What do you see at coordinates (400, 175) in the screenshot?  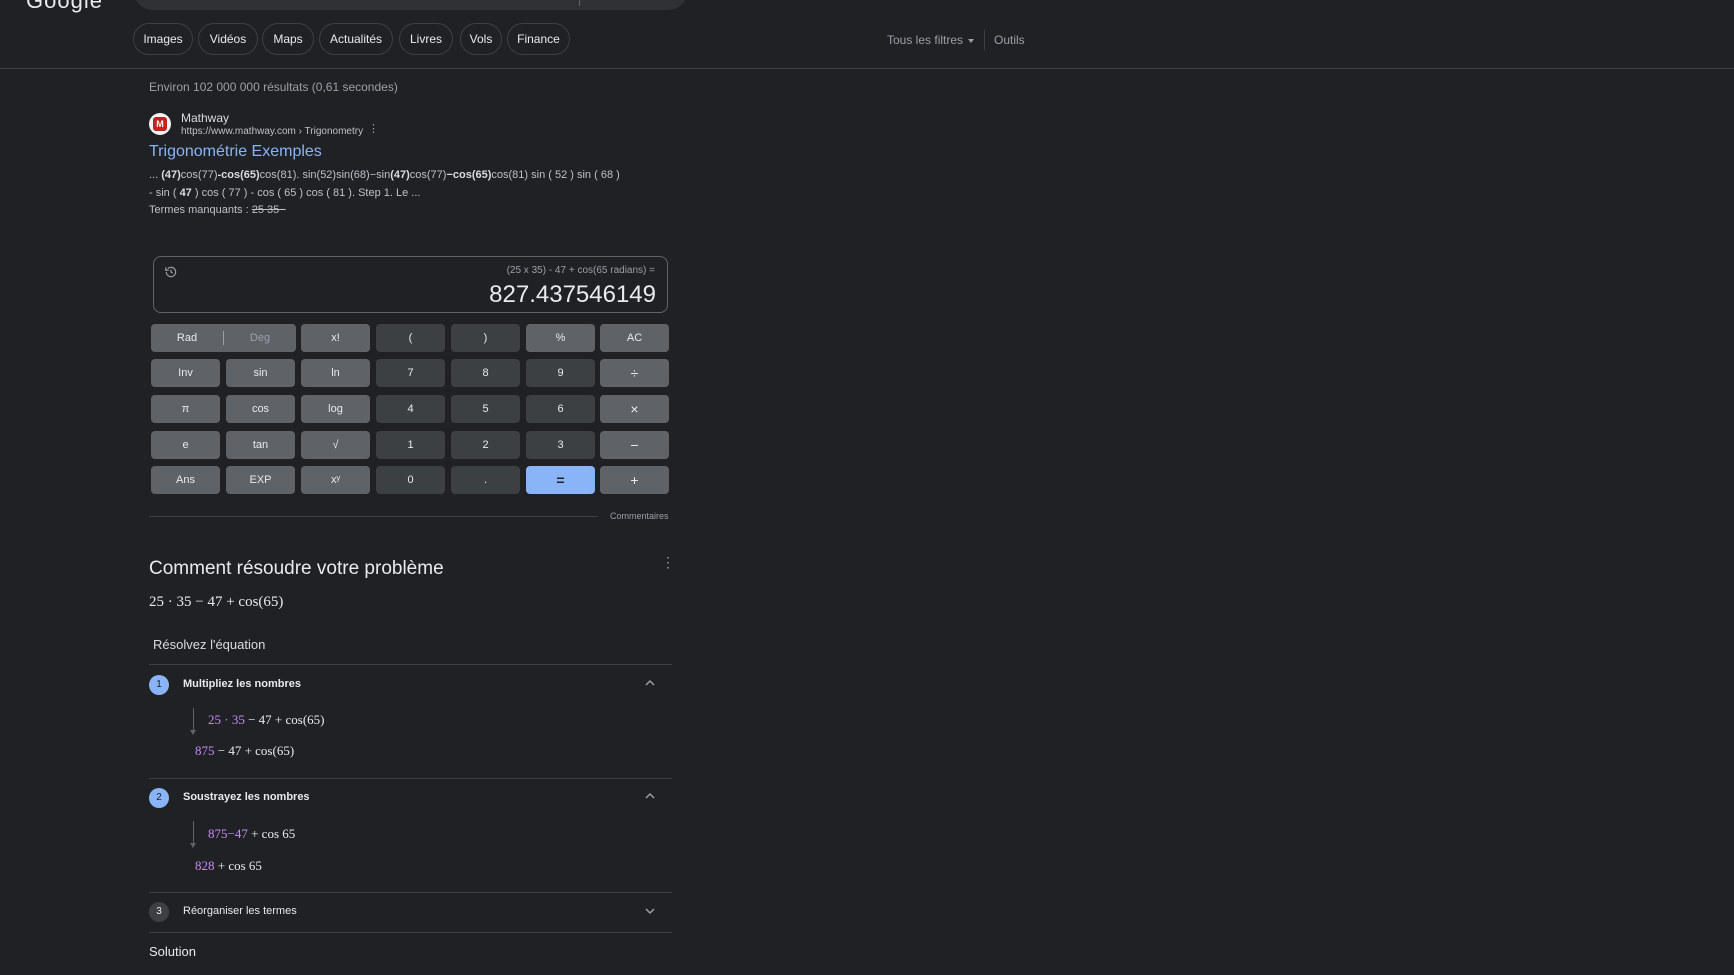 I see `snippet-segment: (47)` at bounding box center [400, 175].